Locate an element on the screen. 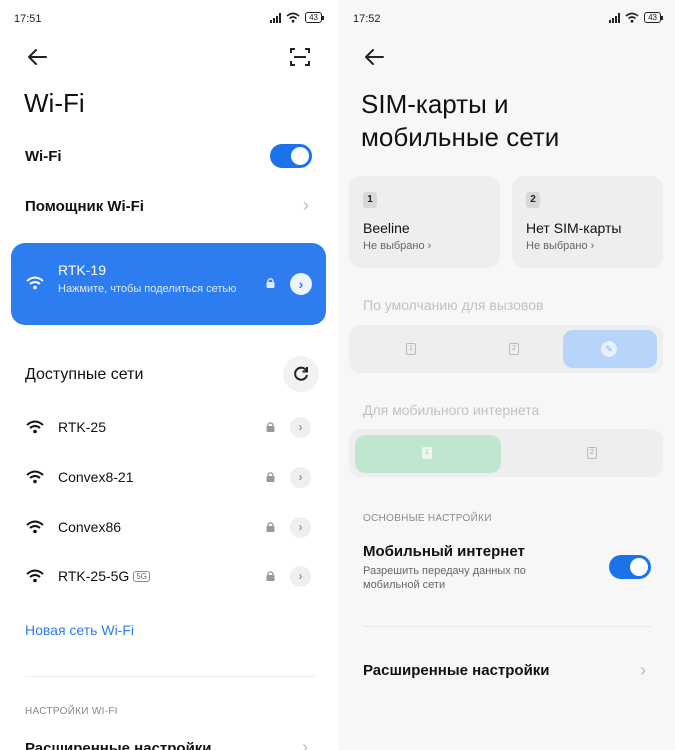 The width and height of the screenshot is (675, 750). wifi-assistant-label: Помощник Wi-Fi is located at coordinates (84, 206).